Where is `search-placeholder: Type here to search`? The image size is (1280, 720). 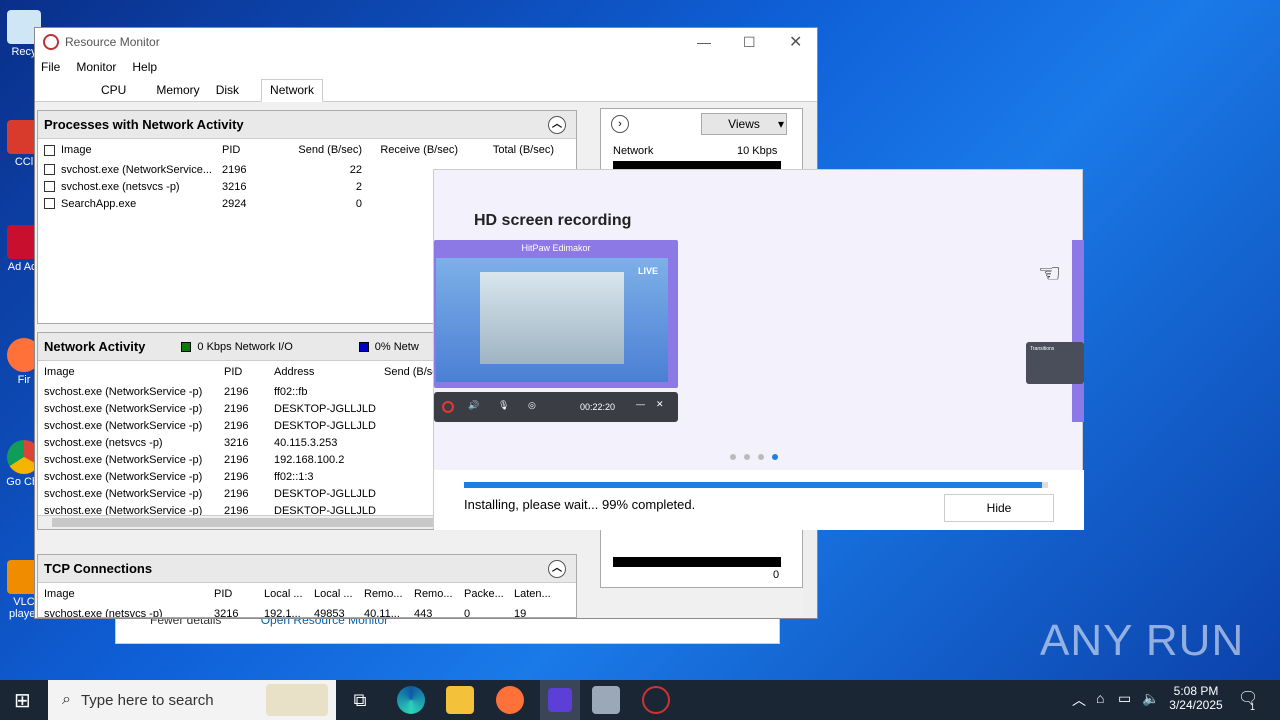 search-placeholder: Type here to search is located at coordinates (147, 700).